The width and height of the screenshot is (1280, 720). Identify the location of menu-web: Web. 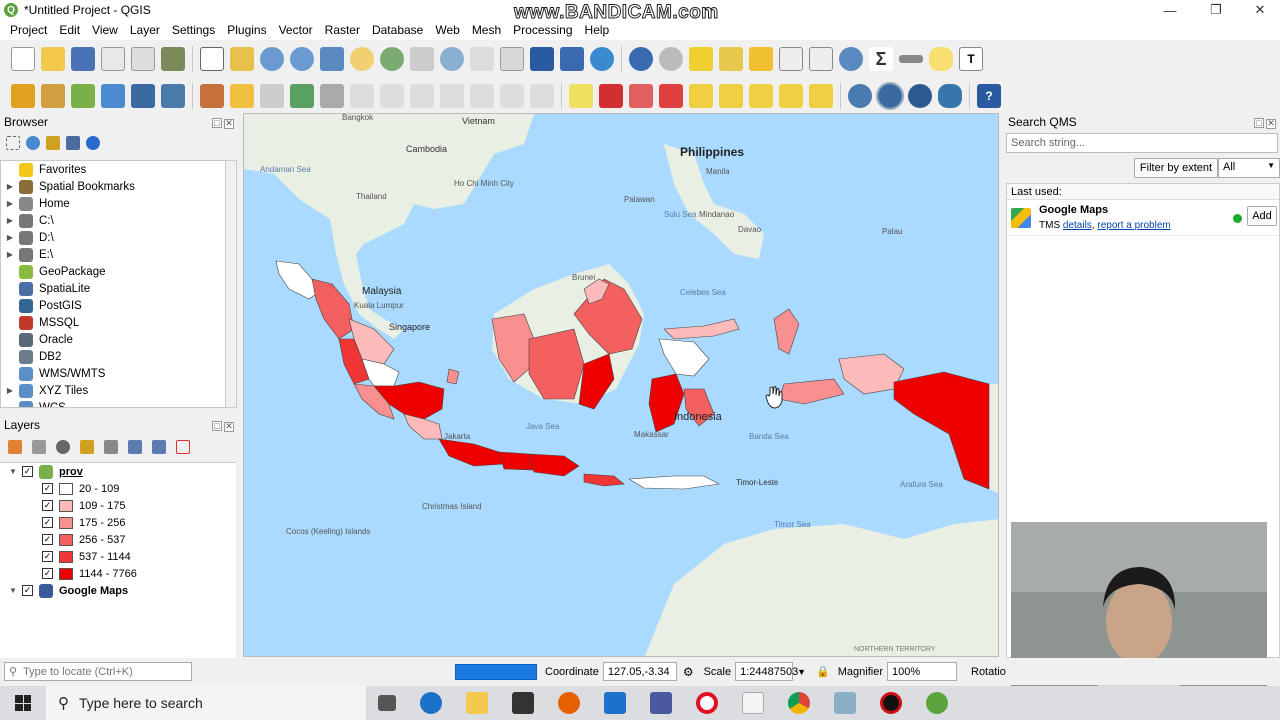
(447, 30).